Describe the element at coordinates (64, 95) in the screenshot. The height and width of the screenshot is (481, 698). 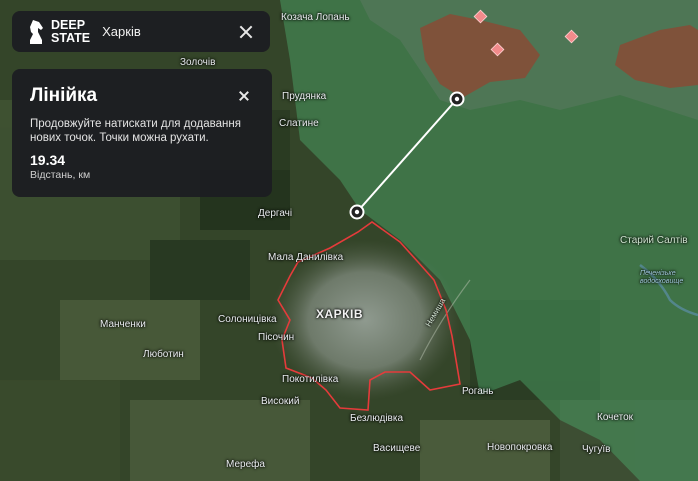
I see `ruler-title: Лінійка` at that location.